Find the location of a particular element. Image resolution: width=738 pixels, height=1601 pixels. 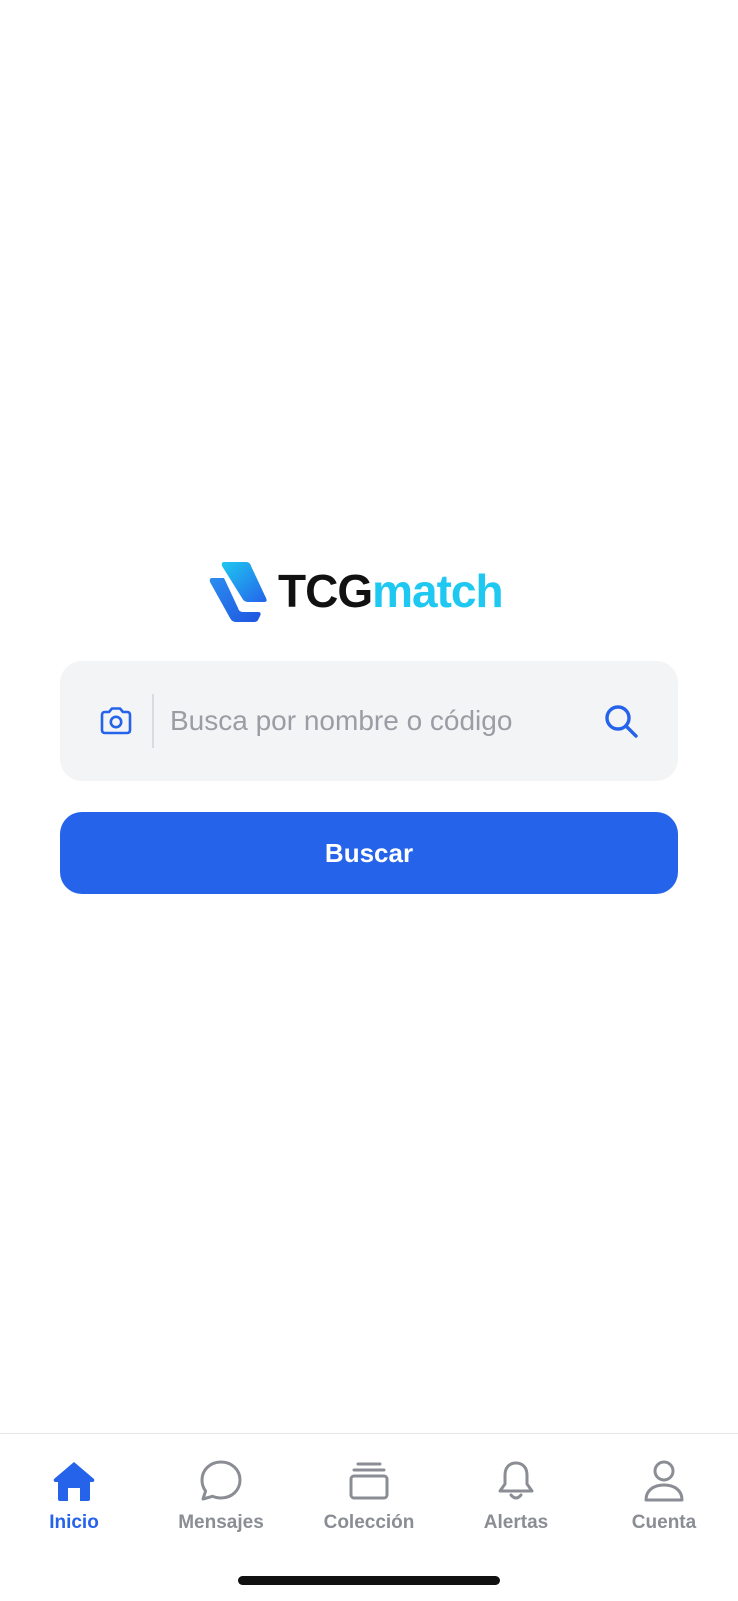

search-icon is located at coordinates (621, 721).